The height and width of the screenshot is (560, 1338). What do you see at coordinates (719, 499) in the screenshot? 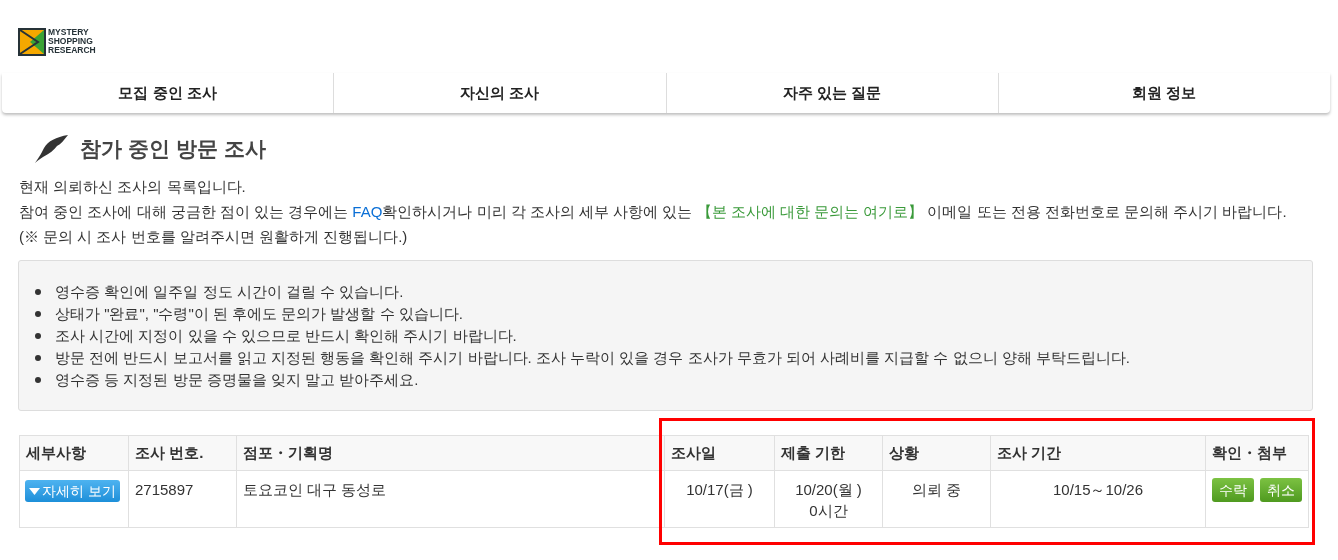
I see `table-cell: 10/17(금 )` at bounding box center [719, 499].